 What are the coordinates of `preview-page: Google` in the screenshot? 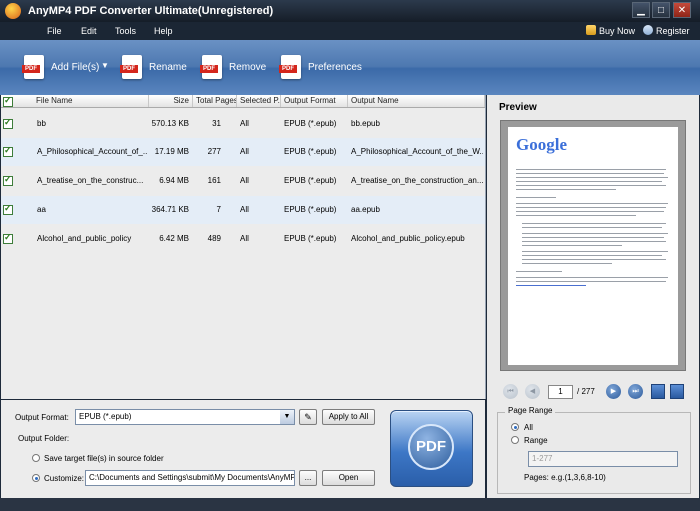 It's located at (593, 246).